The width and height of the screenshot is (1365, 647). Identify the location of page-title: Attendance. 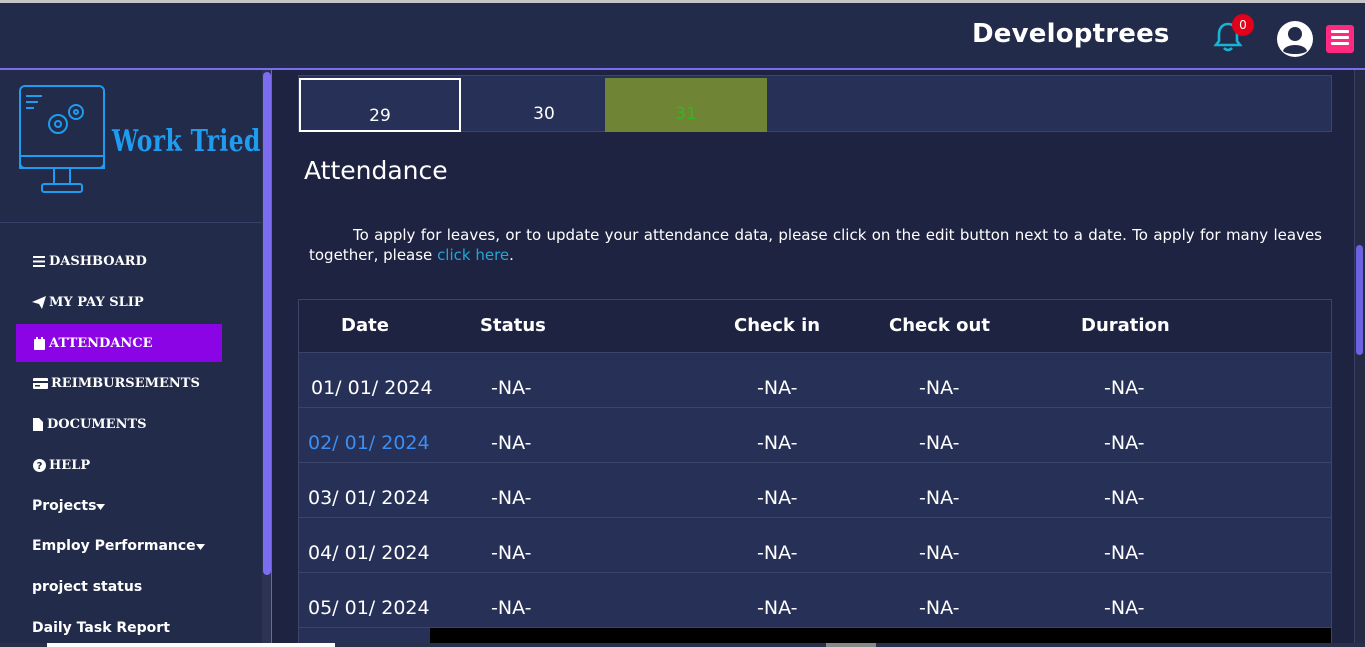
(376, 170).